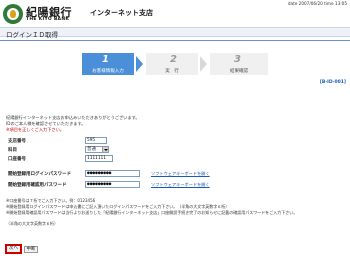  Describe the element at coordinates (175, 40) in the screenshot. I see `title-rule` at that location.